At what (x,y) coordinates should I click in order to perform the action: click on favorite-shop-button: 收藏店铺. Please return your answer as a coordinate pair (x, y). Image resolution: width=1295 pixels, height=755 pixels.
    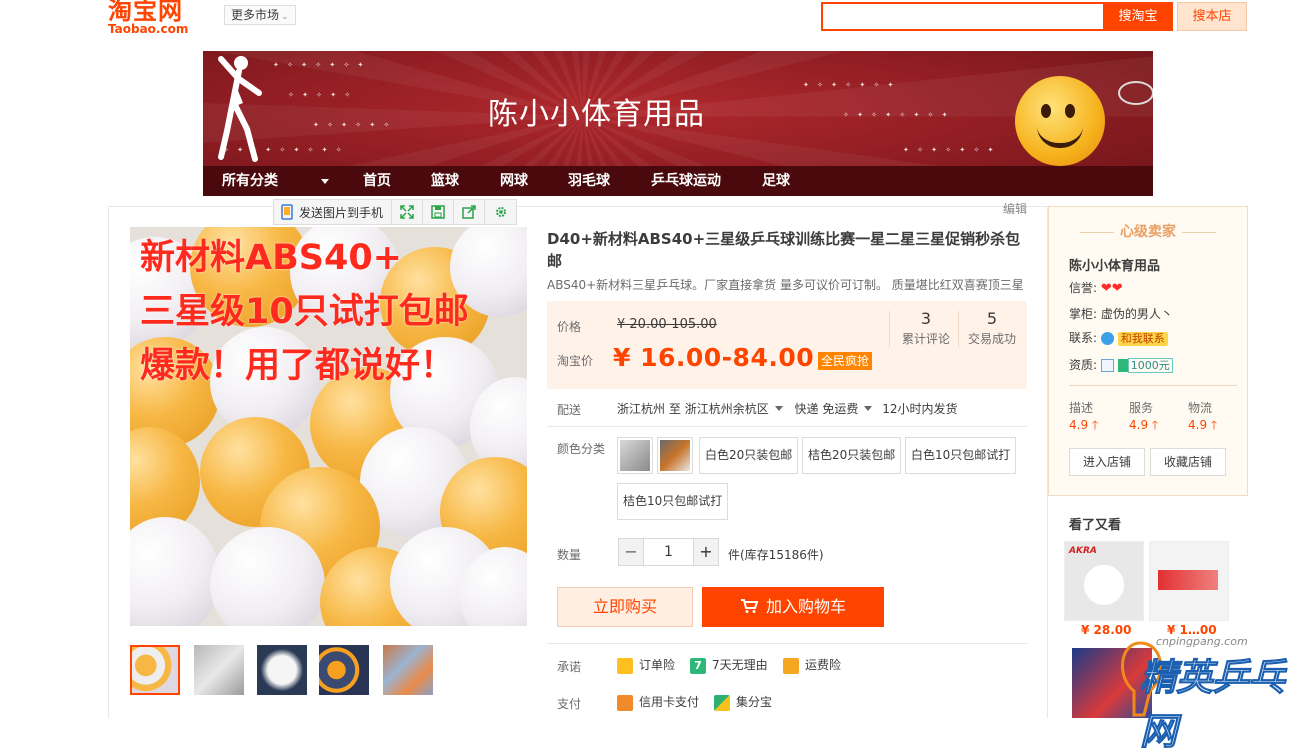
    Looking at the image, I should click on (1188, 462).